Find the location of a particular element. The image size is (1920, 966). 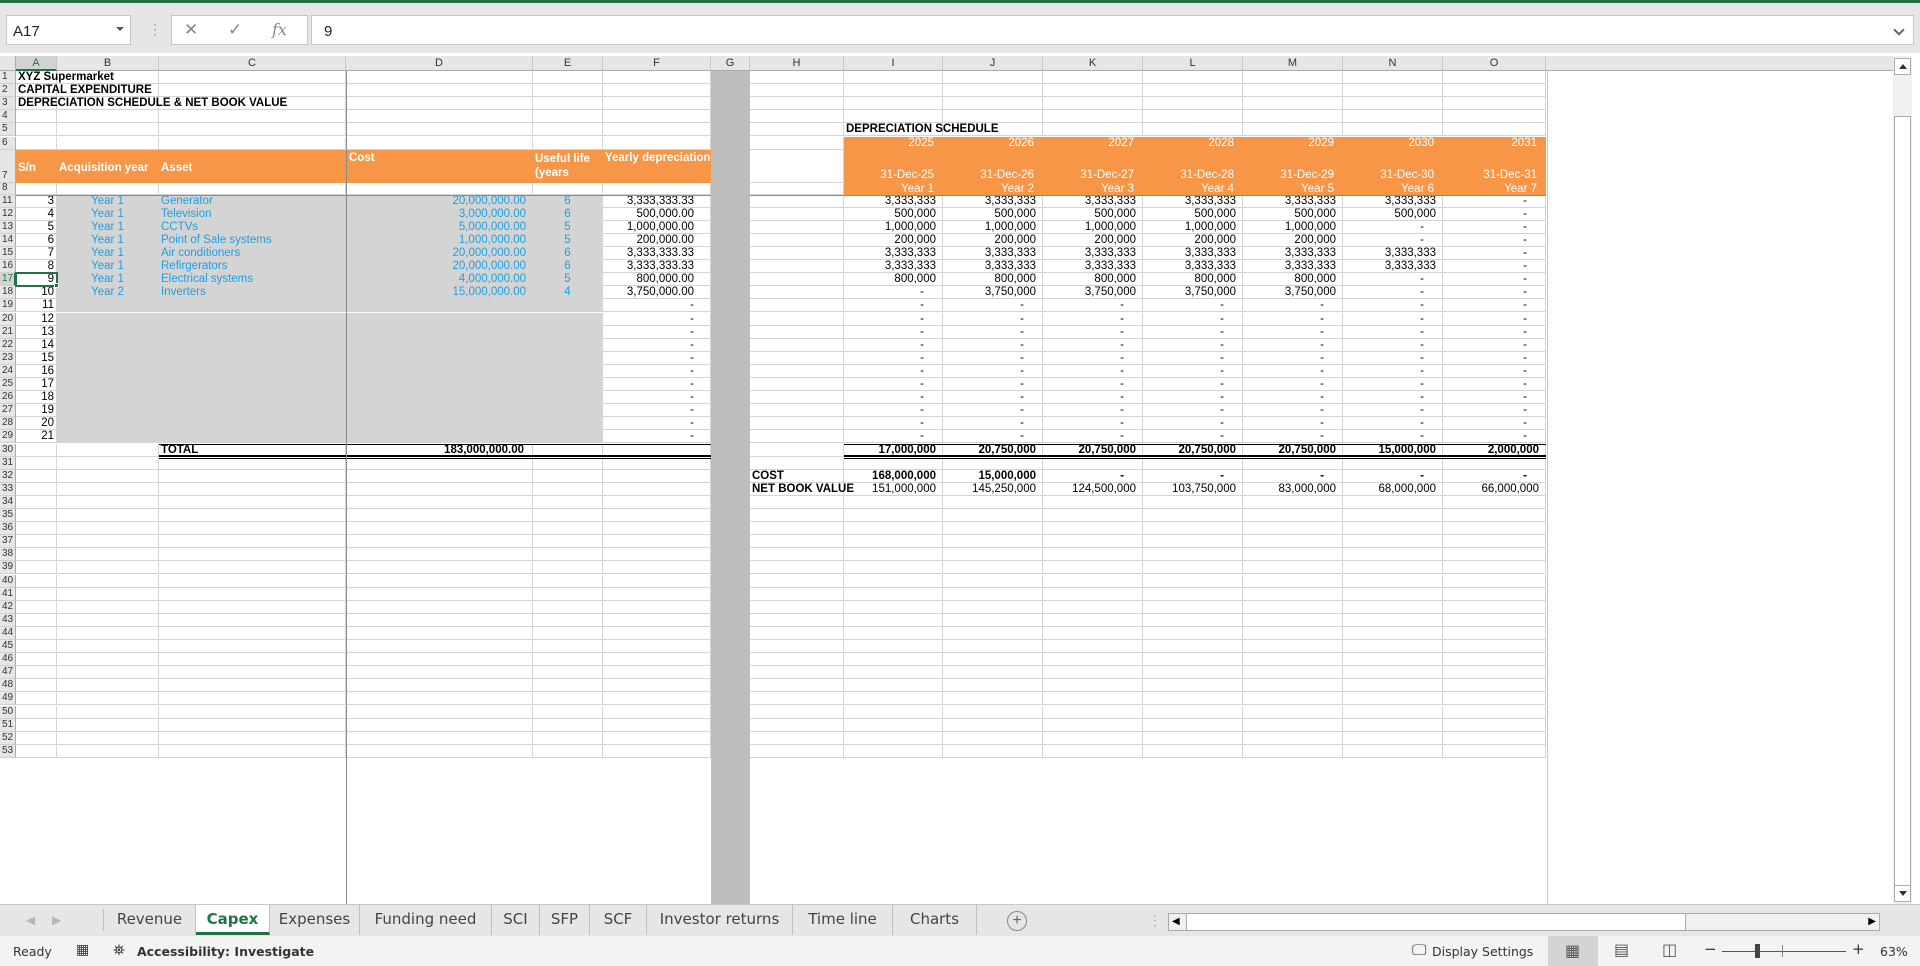

dep-period-header: Year 5 is located at coordinates (1293, 188).